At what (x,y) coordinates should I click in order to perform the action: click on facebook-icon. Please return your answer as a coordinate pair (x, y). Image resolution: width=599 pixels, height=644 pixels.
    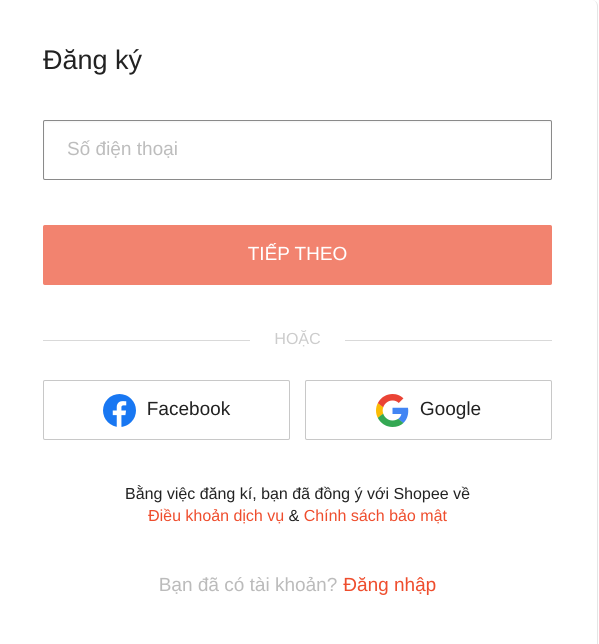
    Looking at the image, I should click on (119, 410).